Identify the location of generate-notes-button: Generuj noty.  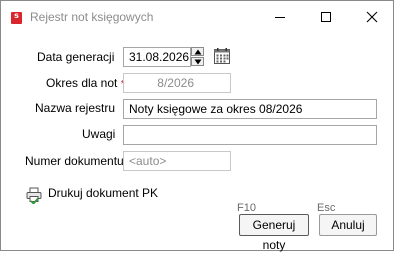
(274, 233).